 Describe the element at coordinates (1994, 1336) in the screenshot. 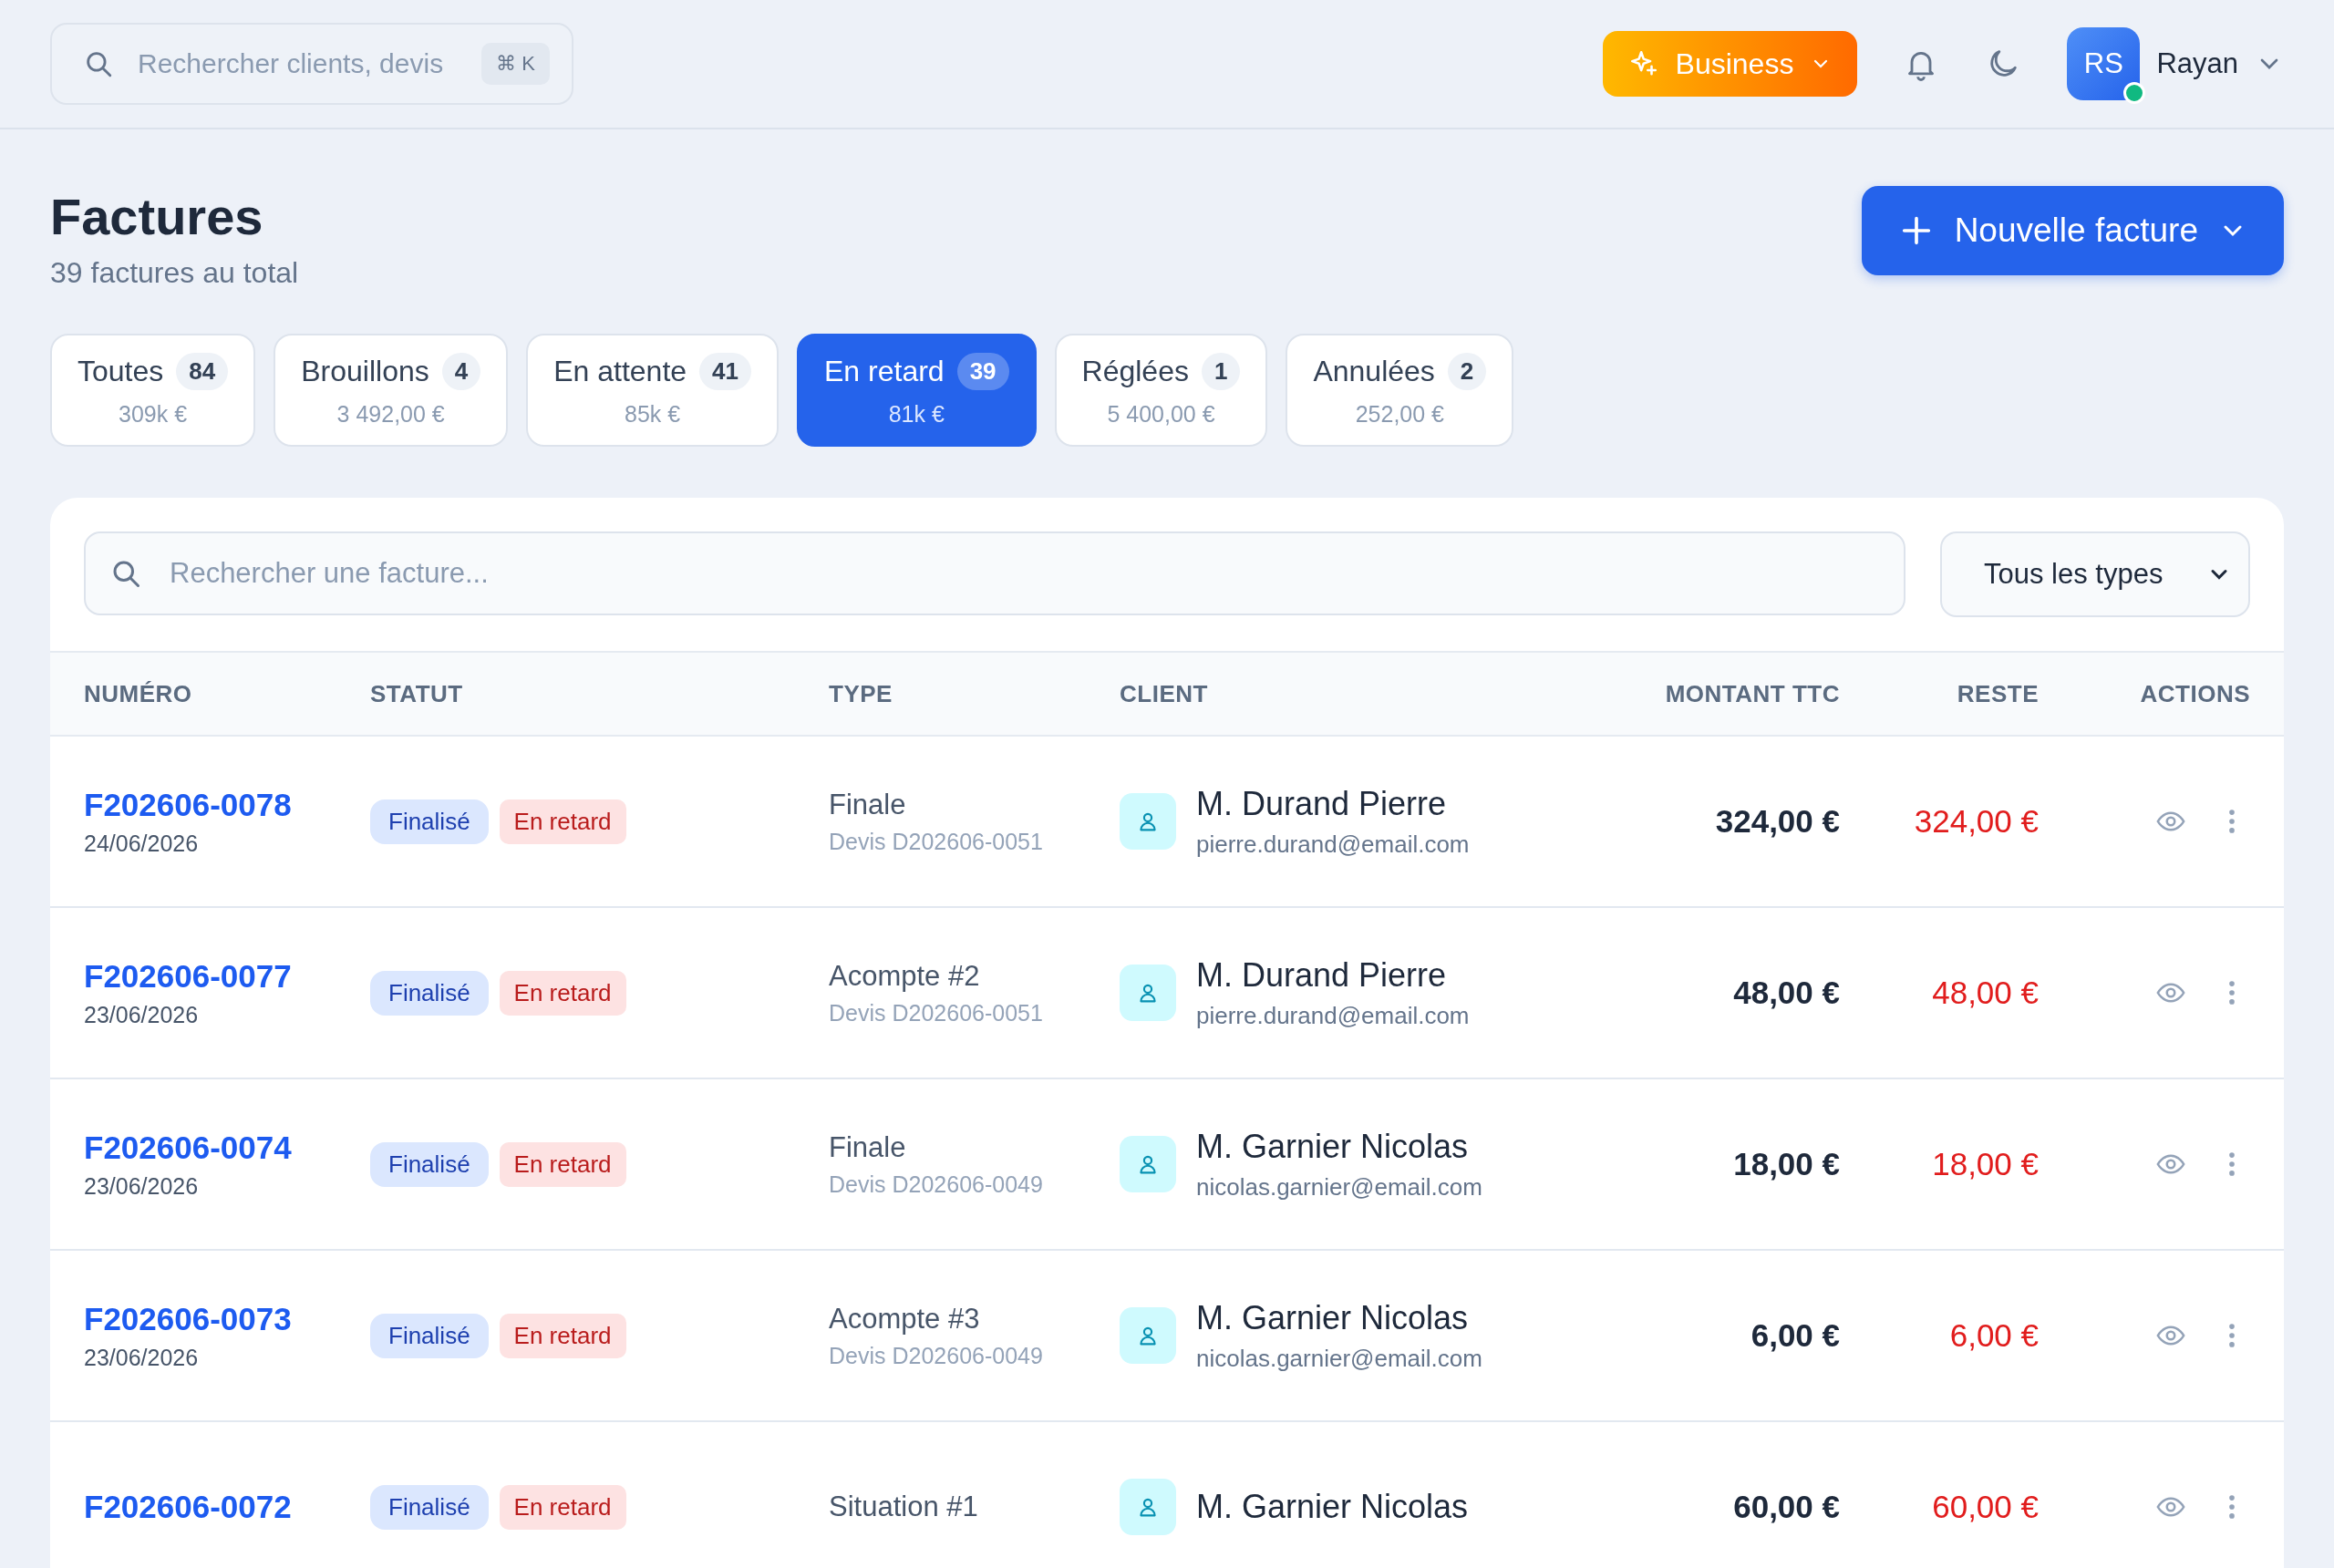

I see `amount-remaining: 6,00 €` at that location.